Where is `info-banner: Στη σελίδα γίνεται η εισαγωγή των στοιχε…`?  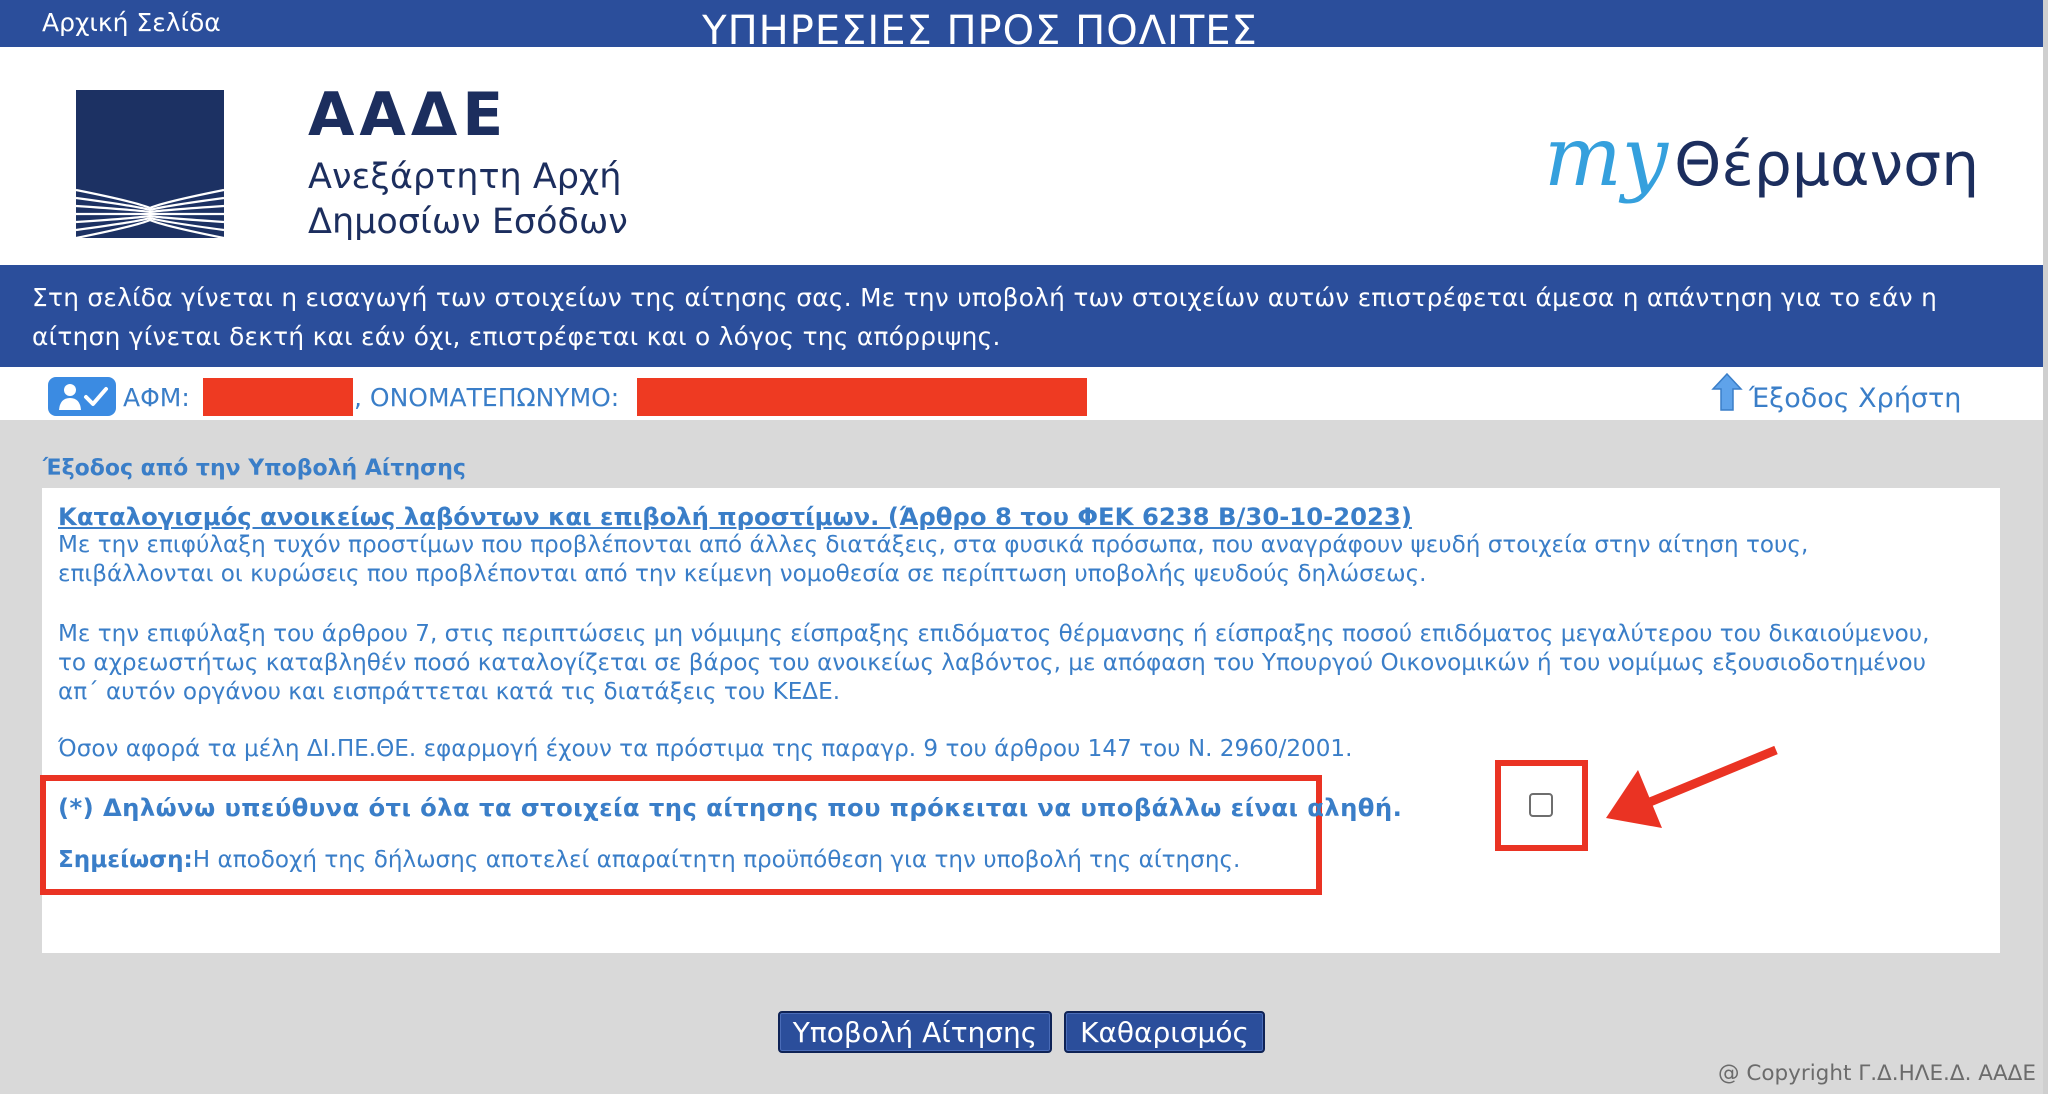
info-banner: Στη σελίδα γίνεται η εισαγωγή των στοιχε… is located at coordinates (1021, 316).